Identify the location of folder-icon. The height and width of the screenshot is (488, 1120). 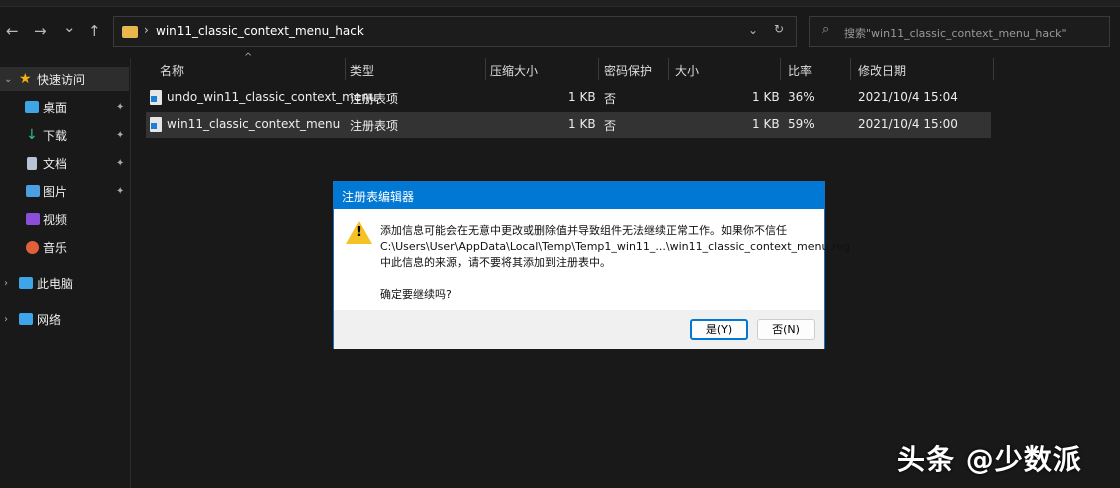
(130, 32).